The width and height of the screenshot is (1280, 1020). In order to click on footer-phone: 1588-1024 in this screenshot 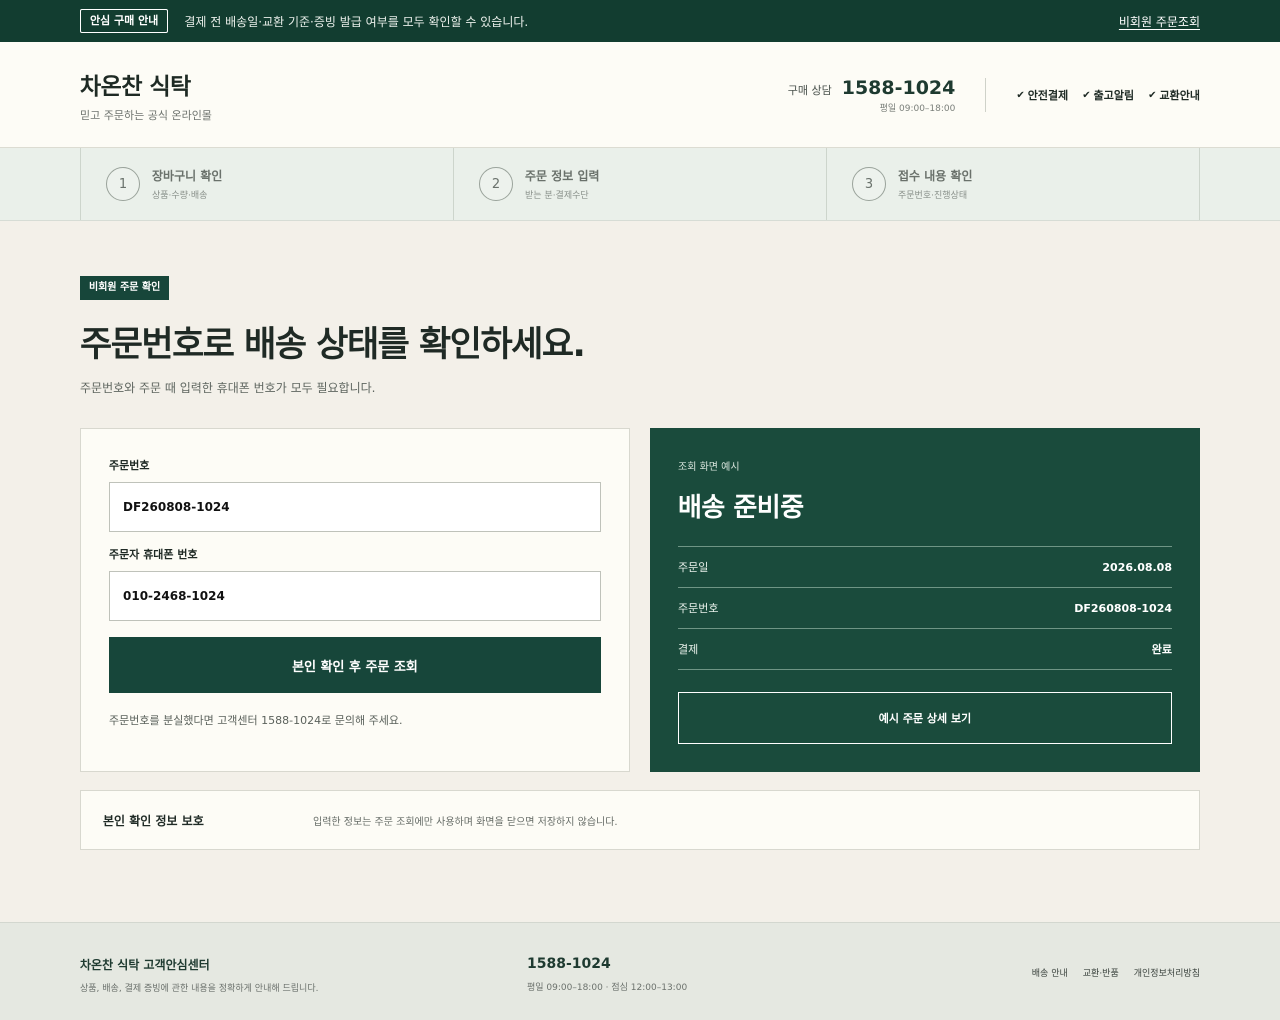, I will do `click(569, 964)`.